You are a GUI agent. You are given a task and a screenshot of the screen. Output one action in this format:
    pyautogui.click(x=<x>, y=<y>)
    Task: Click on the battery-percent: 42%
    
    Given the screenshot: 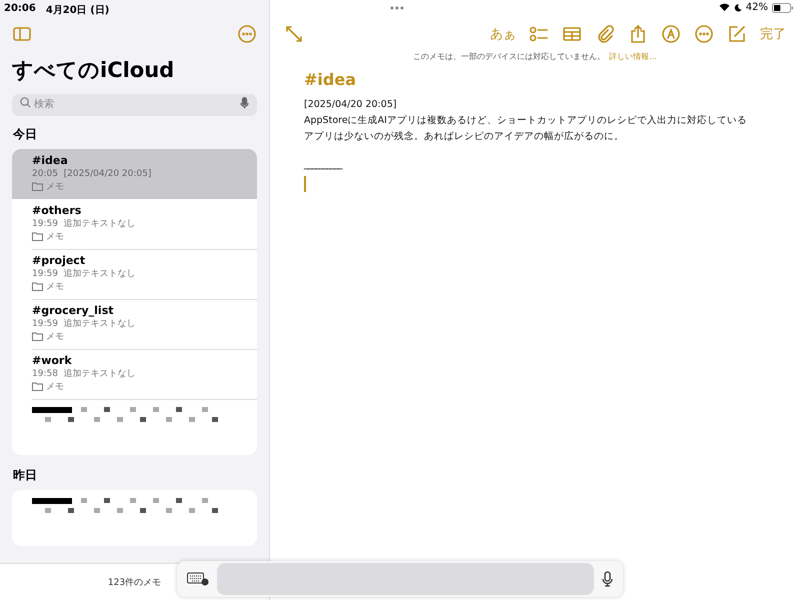 What is the action you would take?
    pyautogui.click(x=757, y=7)
    